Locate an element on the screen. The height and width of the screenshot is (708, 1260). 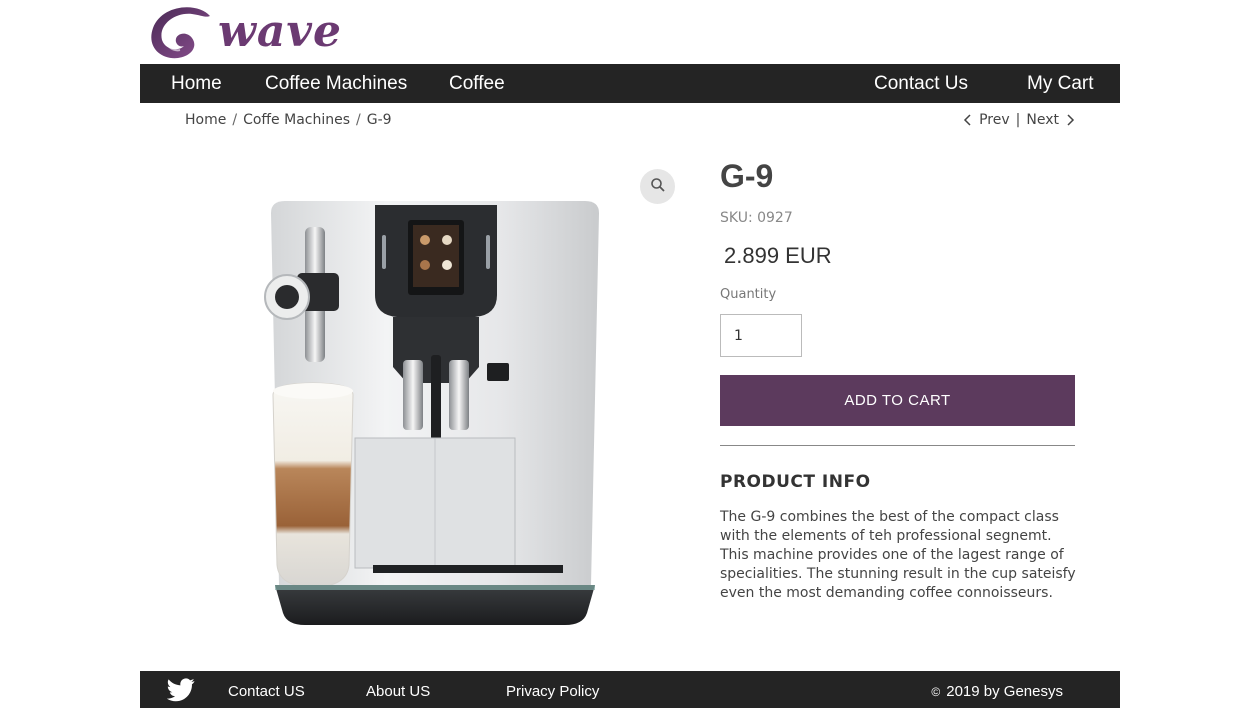
twitter-icon is located at coordinates (180, 690).